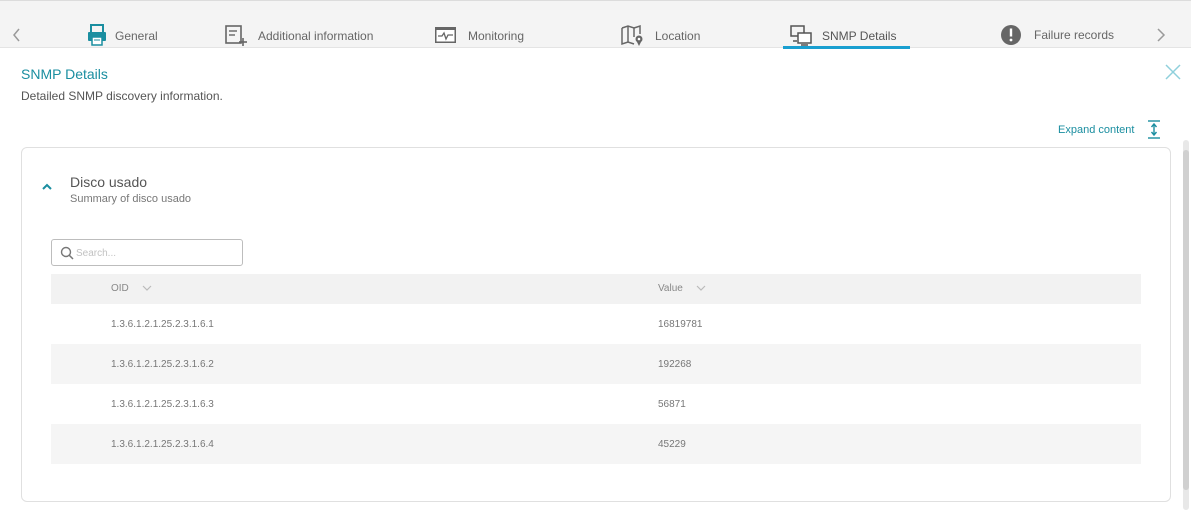  Describe the element at coordinates (596, 364) in the screenshot. I see `table-row: 1.3.6.1.2.1.25.2.3.1.6.2 192268` at that location.